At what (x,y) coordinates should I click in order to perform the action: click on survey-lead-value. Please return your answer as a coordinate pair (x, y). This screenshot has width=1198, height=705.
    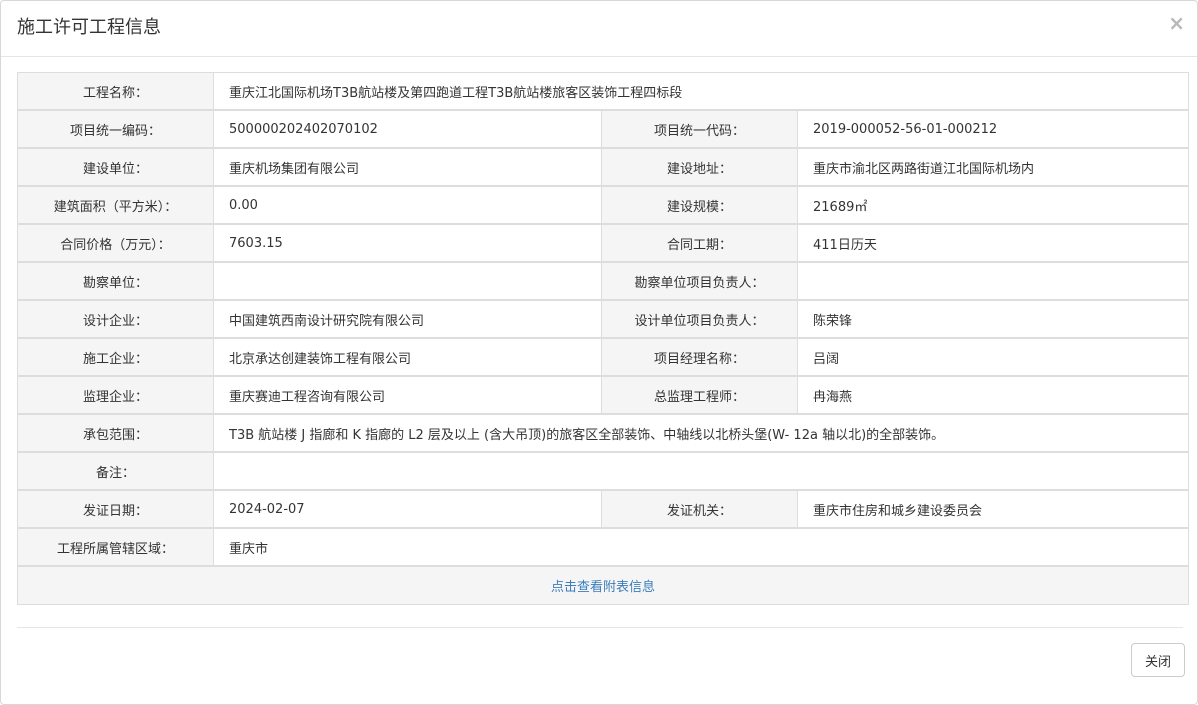
    Looking at the image, I should click on (993, 282).